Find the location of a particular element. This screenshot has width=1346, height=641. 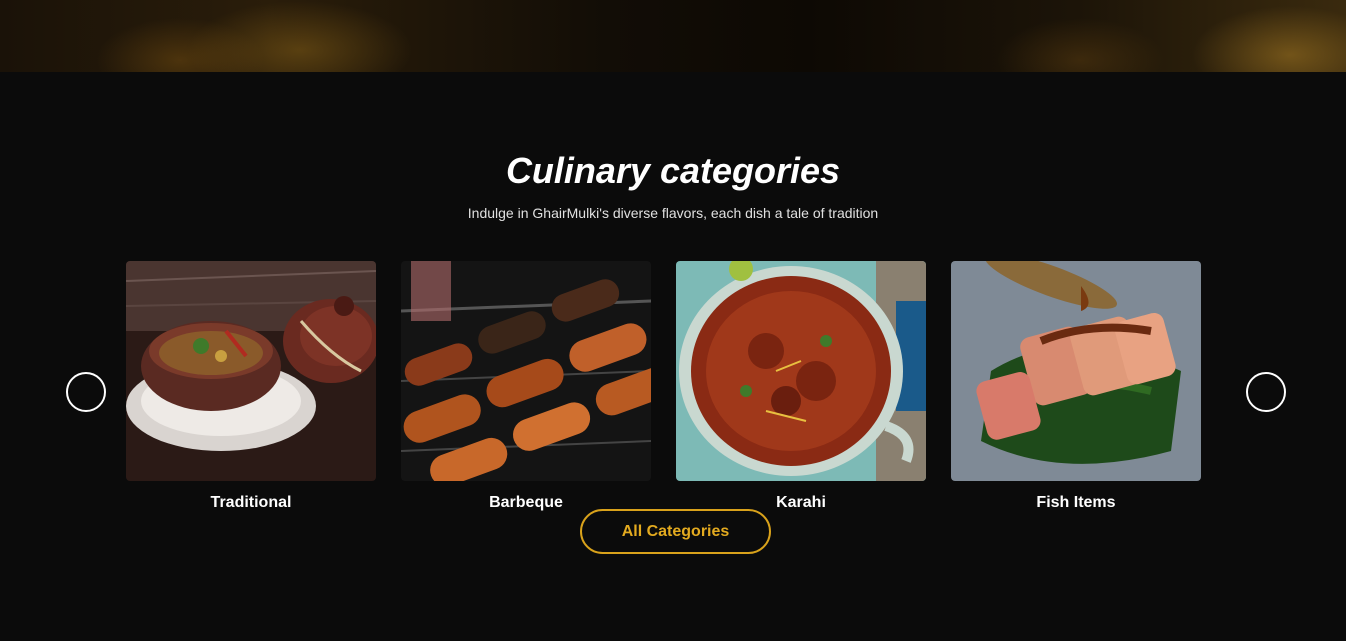

category-card-karahi: Karahi is located at coordinates (801, 386).